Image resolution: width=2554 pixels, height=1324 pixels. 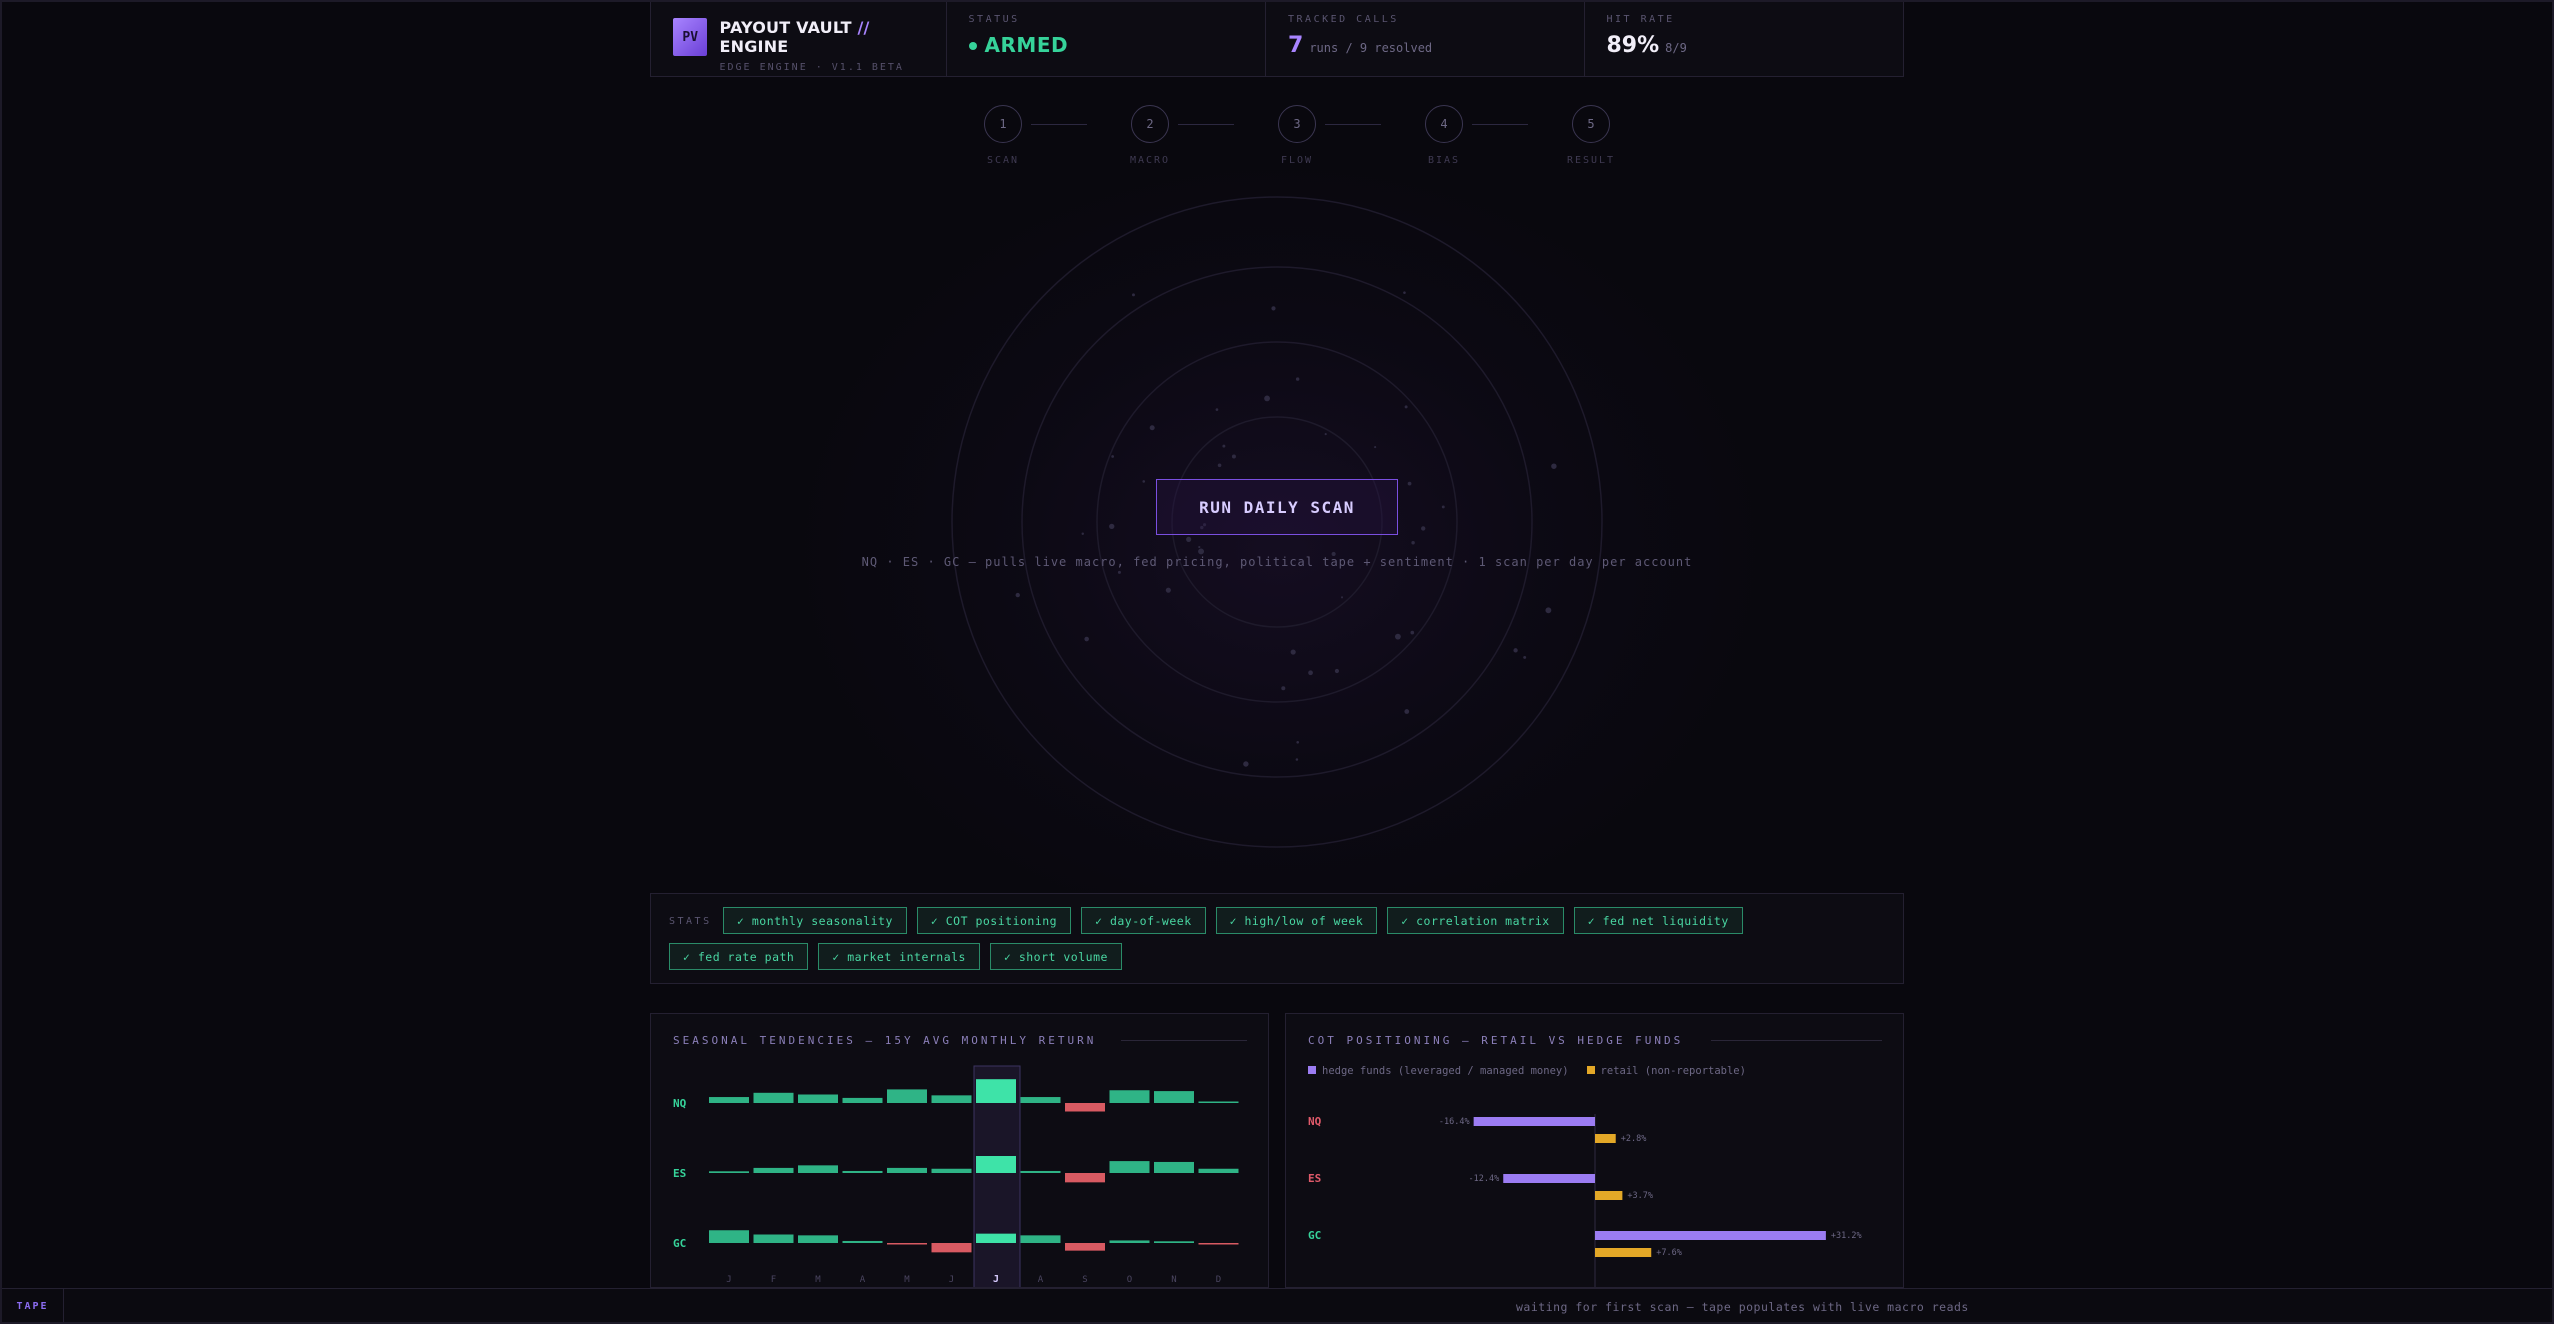 I want to click on progress-stepper: 1 SCAN 2 MACRO 3 FLOW 4 BIAS 5 RESULT, so click(x=1288, y=135).